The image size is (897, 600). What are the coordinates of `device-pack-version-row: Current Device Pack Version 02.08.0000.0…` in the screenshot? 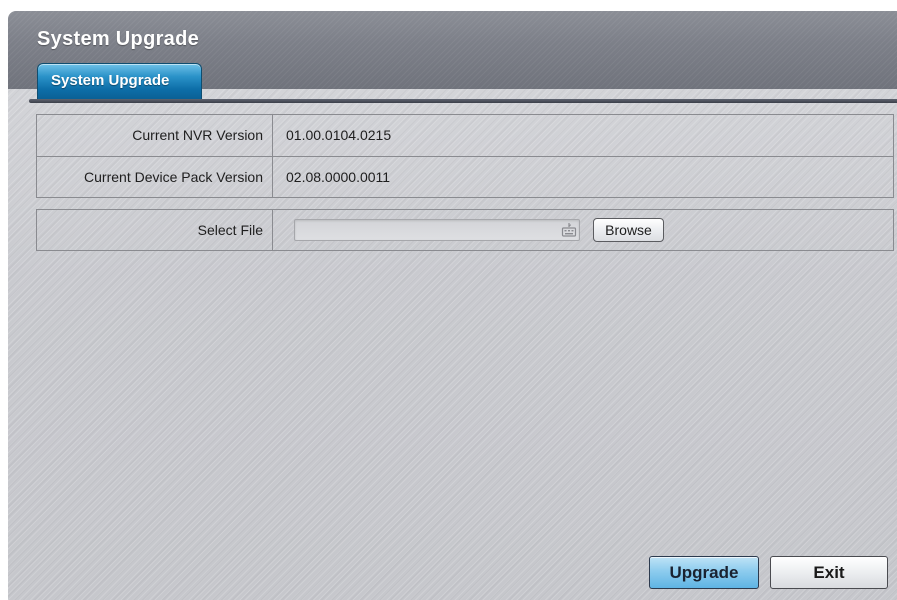 It's located at (465, 176).